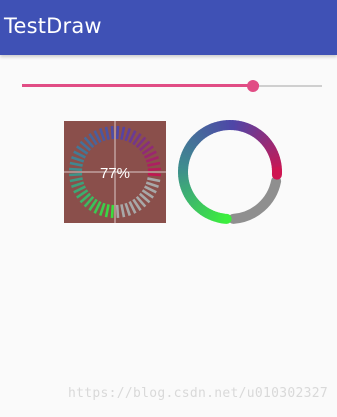  Describe the element at coordinates (197, 393) in the screenshot. I see `watermark: https://blog.csdn.net/u010302327` at that location.